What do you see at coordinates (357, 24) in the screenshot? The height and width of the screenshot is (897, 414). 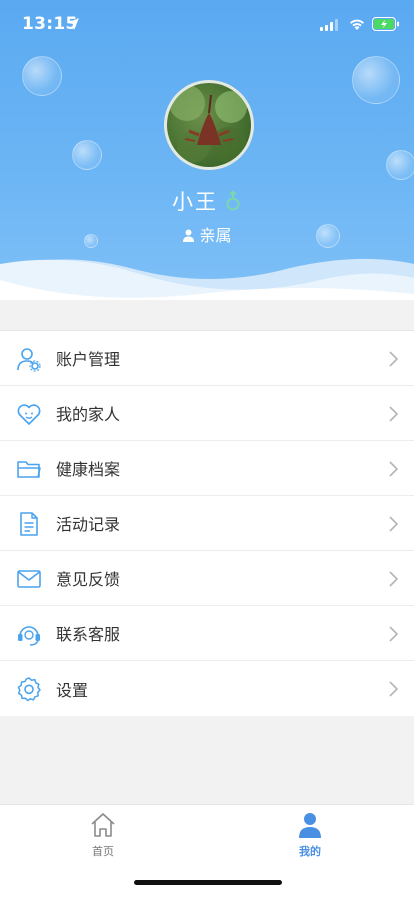 I see `wifi-icon` at bounding box center [357, 24].